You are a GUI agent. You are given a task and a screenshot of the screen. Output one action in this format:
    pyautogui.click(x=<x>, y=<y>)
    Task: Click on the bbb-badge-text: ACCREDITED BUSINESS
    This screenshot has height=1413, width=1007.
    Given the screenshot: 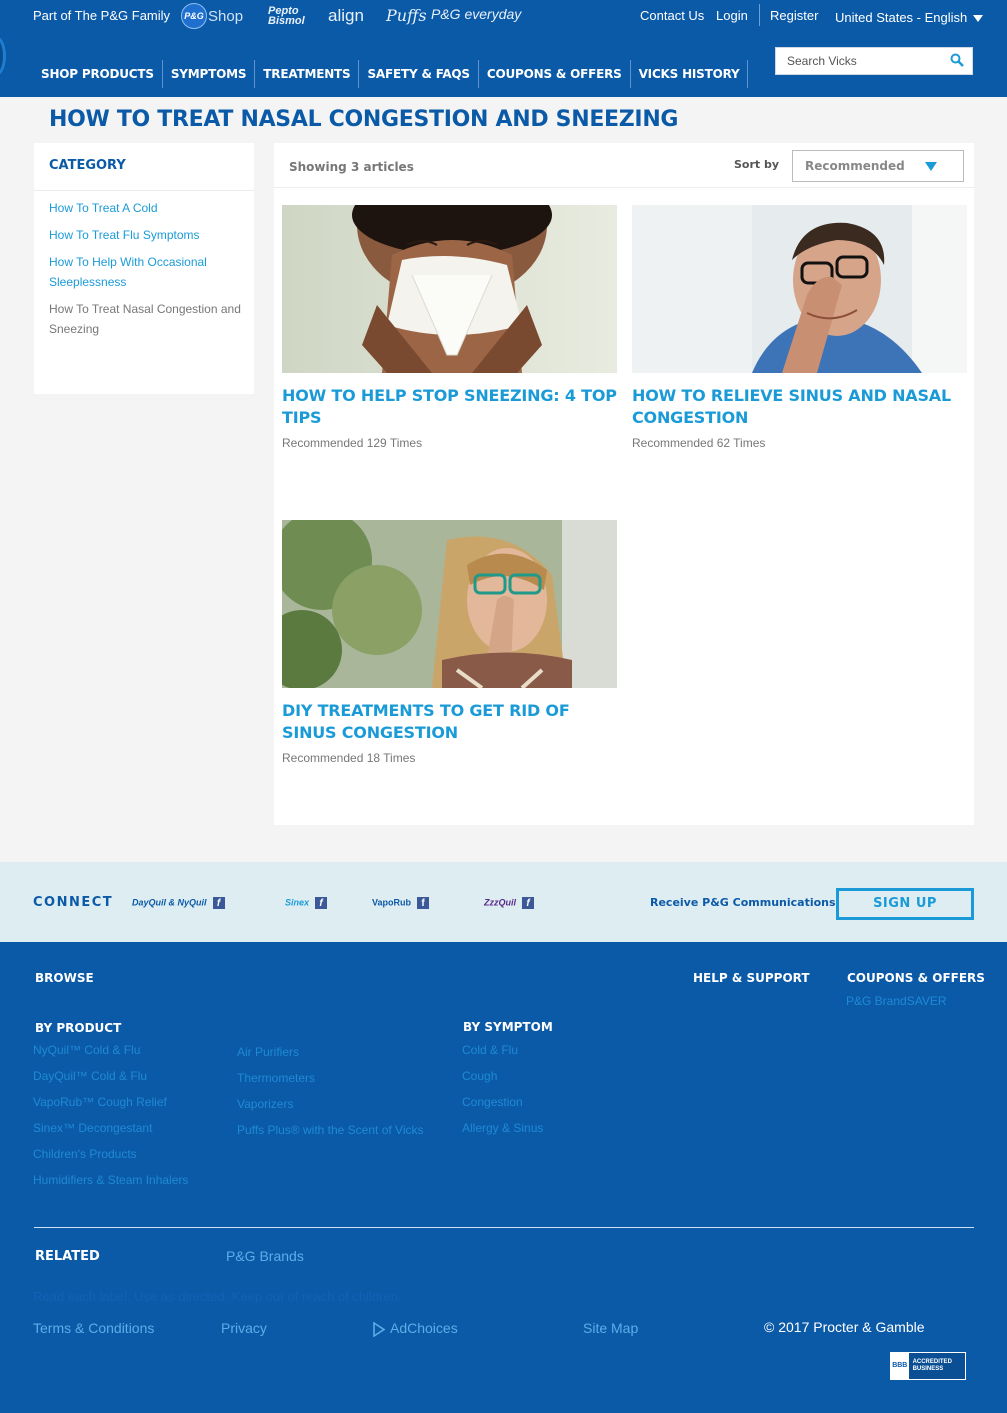 What is the action you would take?
    pyautogui.click(x=932, y=1365)
    